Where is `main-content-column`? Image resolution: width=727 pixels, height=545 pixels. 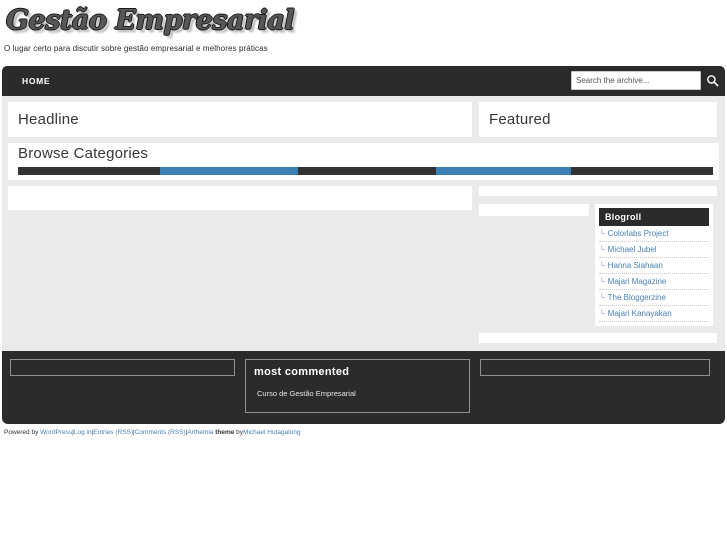
main-content-column is located at coordinates (240, 198).